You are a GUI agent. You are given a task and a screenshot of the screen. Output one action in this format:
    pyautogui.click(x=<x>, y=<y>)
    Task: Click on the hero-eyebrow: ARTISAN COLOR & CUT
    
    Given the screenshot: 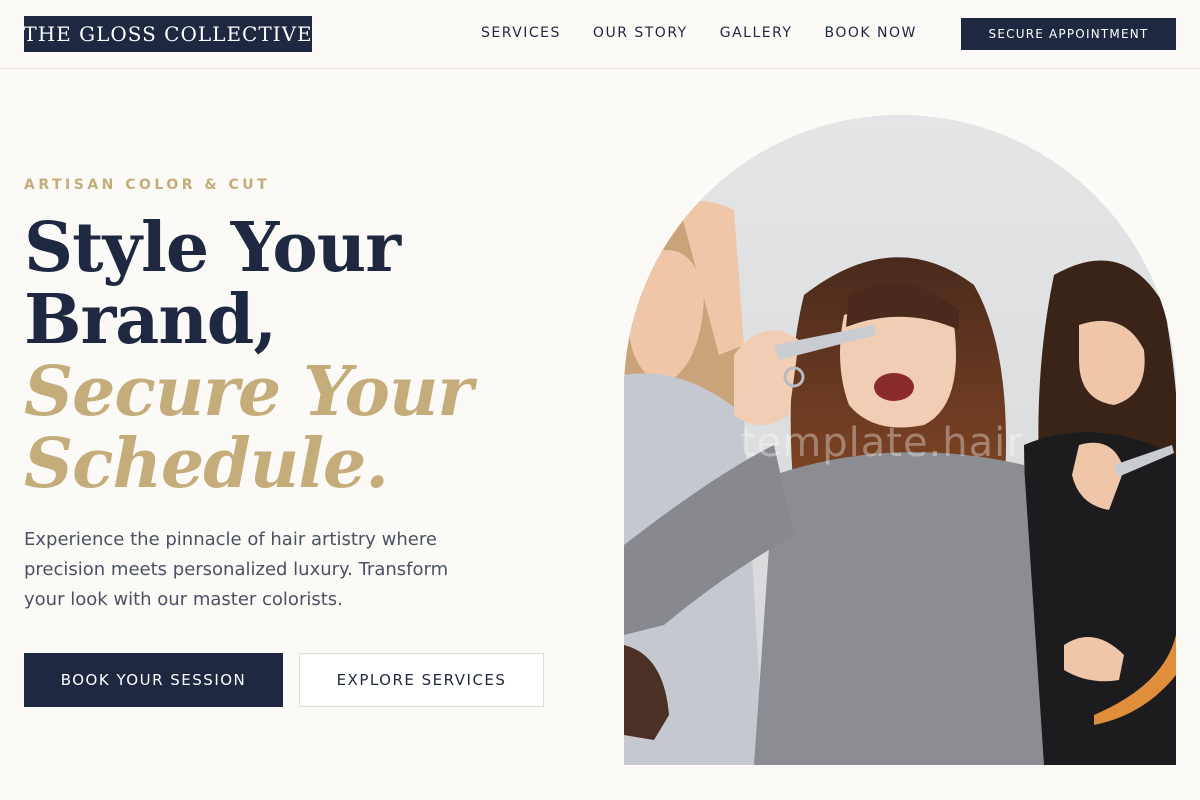 What is the action you would take?
    pyautogui.click(x=147, y=185)
    